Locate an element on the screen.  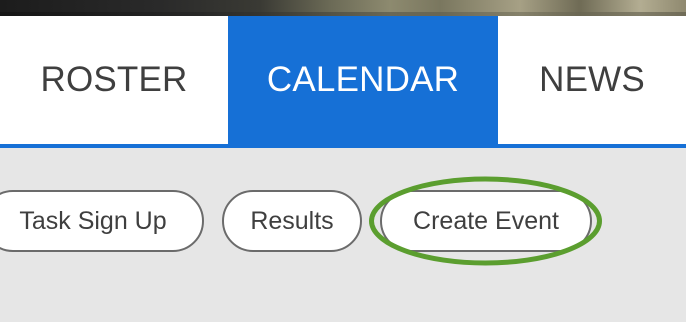
results-button: Results is located at coordinates (292, 221).